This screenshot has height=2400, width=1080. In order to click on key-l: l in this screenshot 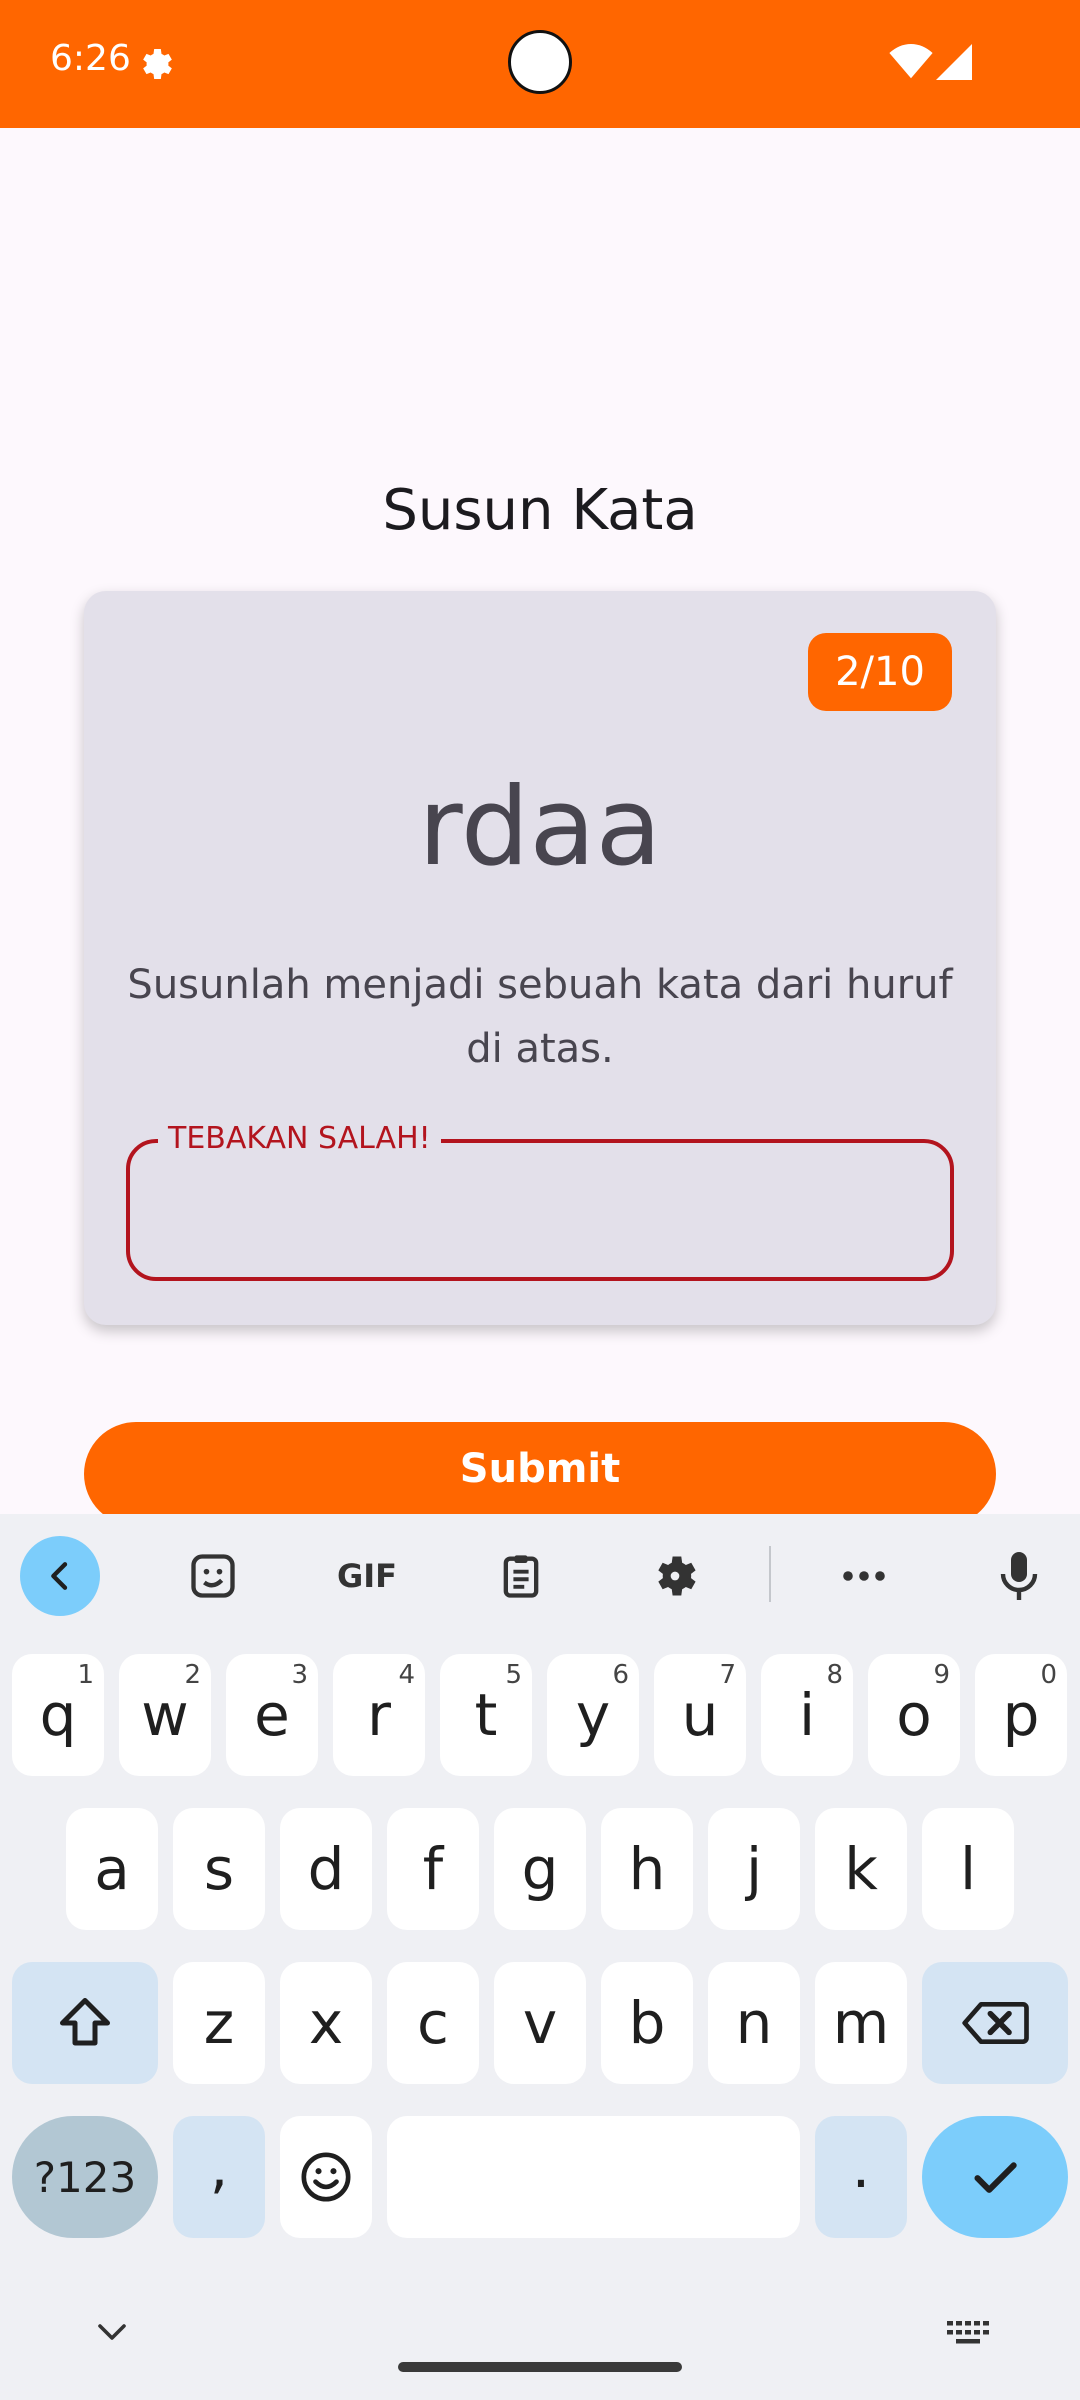, I will do `click(968, 1869)`.